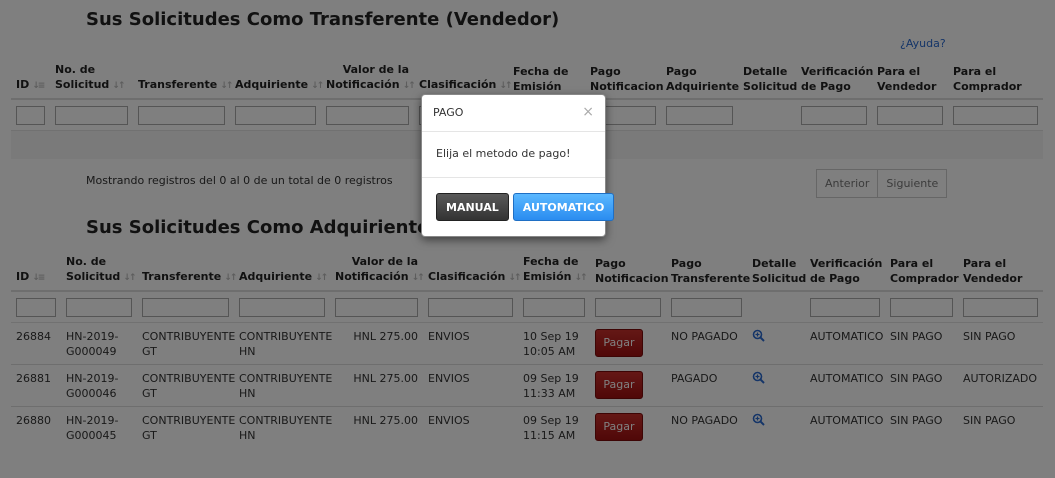 The image size is (1055, 478). I want to click on automatico-button: AUTOMATICO, so click(563, 207).